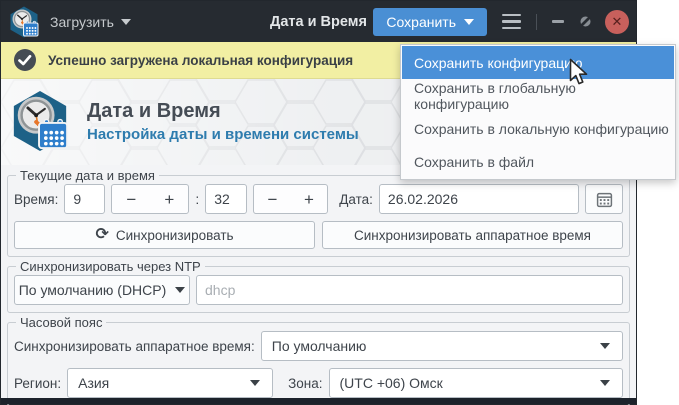 The height and width of the screenshot is (405, 679). Describe the element at coordinates (169, 199) in the screenshot. I see `hours-increment-button: +` at that location.